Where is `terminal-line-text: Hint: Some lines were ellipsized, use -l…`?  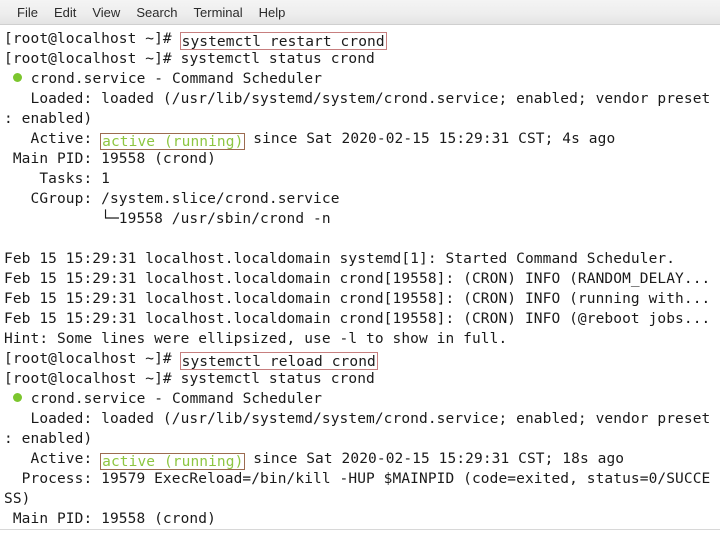 terminal-line-text: Hint: Some lines were ellipsized, use -l… is located at coordinates (256, 339).